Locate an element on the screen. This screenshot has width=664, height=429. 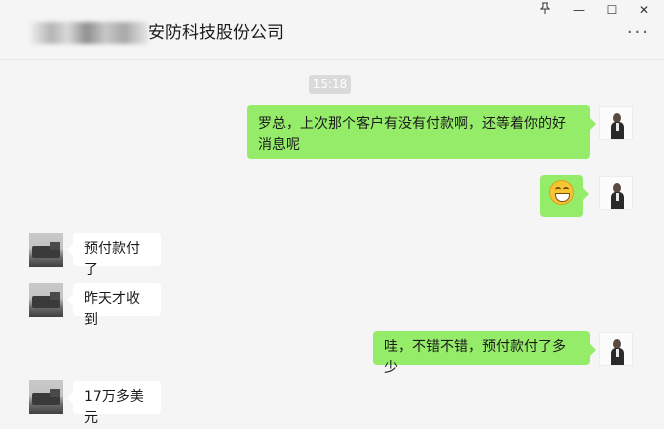
message-bubble-incoming: 昨天才收到 is located at coordinates (114, 305).